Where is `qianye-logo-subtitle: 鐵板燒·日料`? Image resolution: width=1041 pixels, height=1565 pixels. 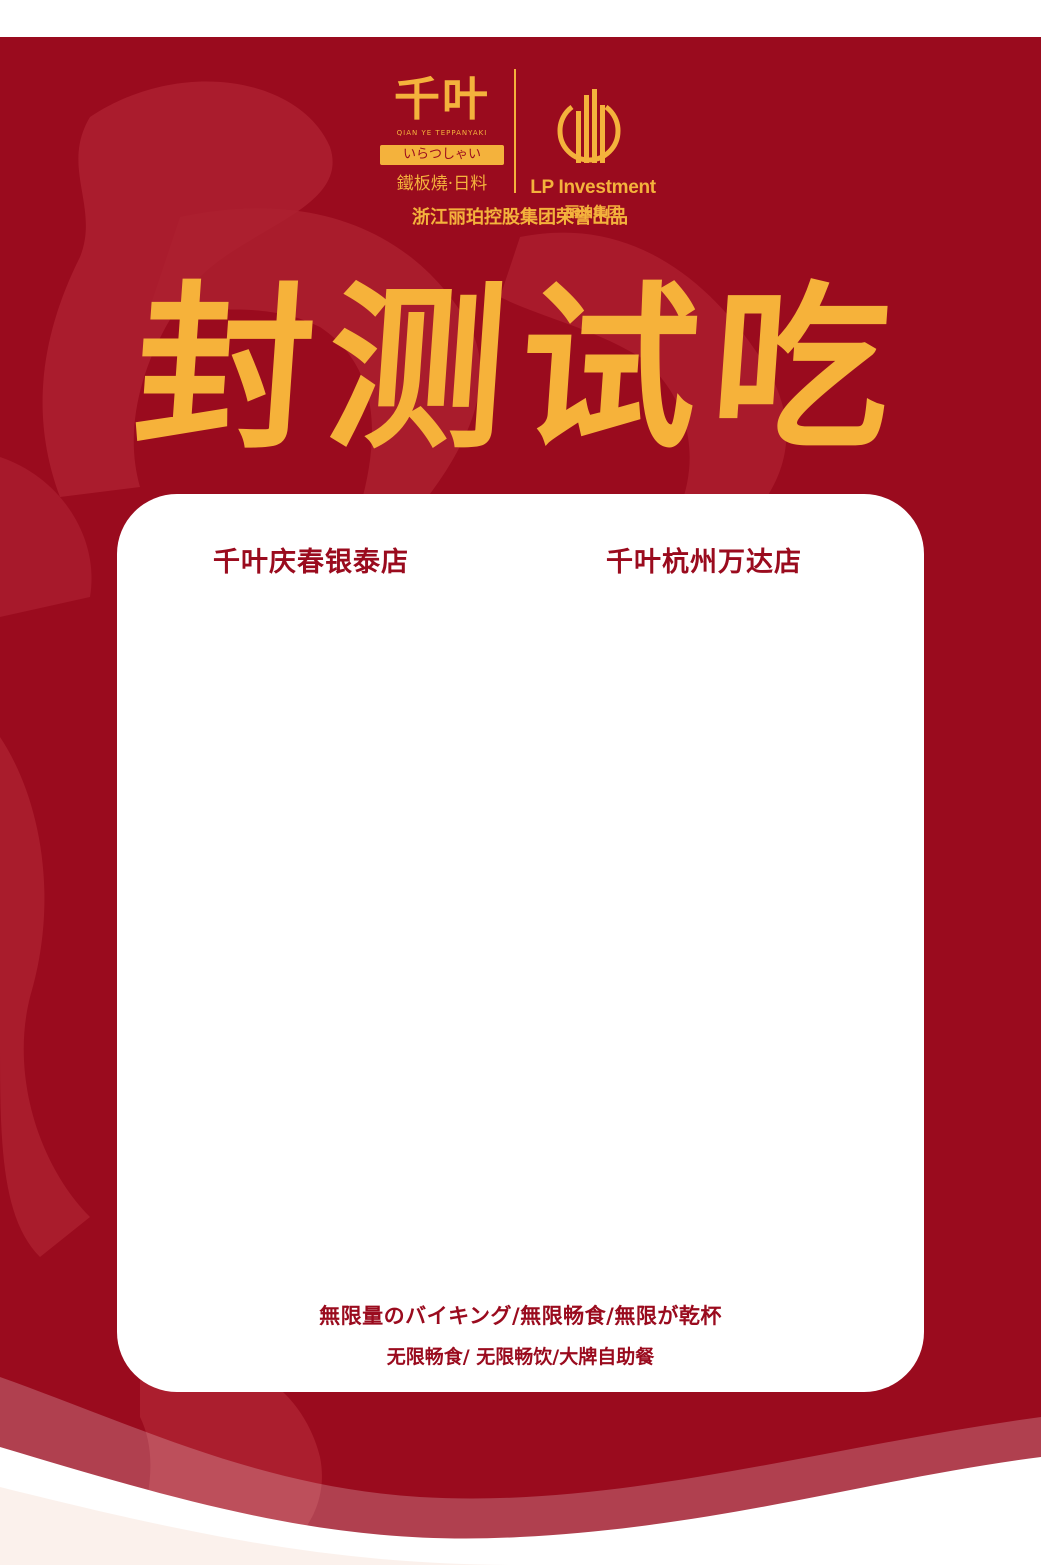
qianye-logo-subtitle: 鐵板燒·日料 is located at coordinates (442, 184).